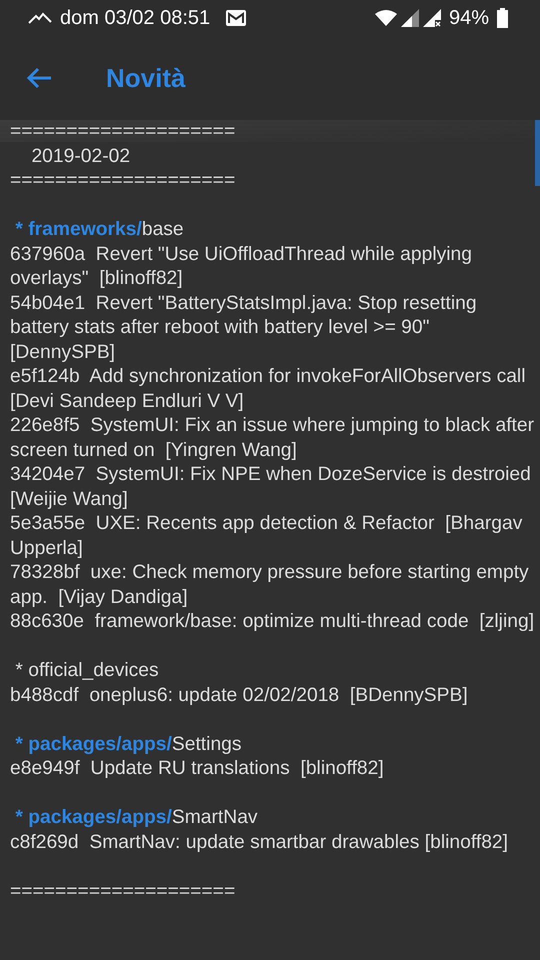 The width and height of the screenshot is (540, 960). What do you see at coordinates (270, 585) in the screenshot?
I see `commit-entry: 78328bf uxe: Check memory pressure before starting empty app. [Vijay Dandiga]` at bounding box center [270, 585].